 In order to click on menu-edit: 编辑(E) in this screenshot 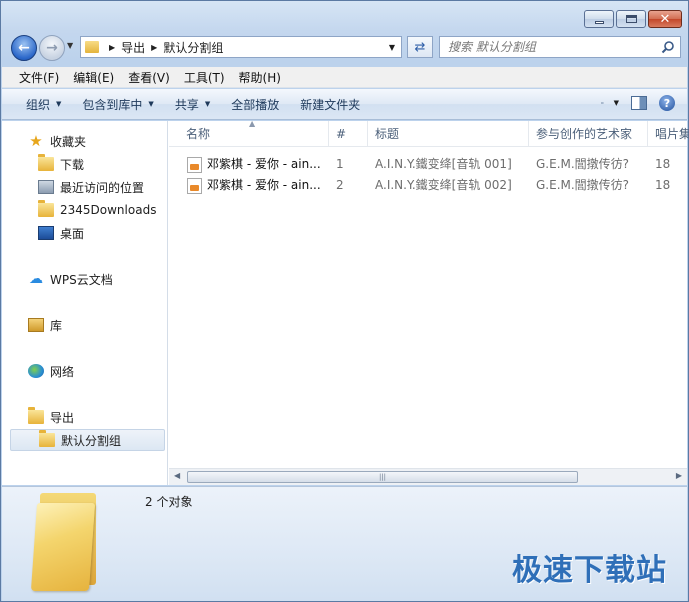, I will do `click(93, 77)`.